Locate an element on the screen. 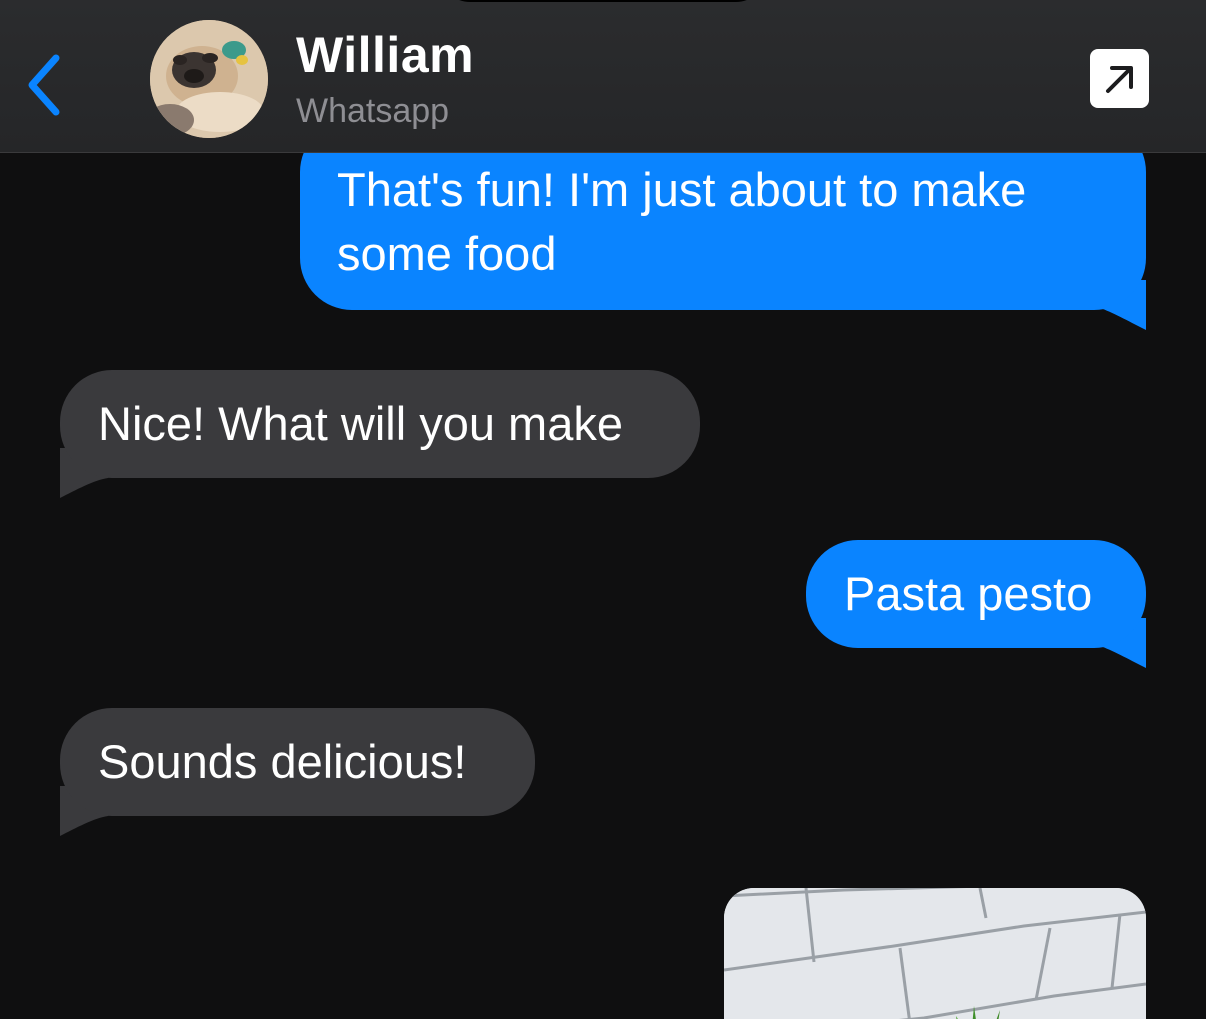 This screenshot has height=1019, width=1206. contact-avatar is located at coordinates (209, 79).